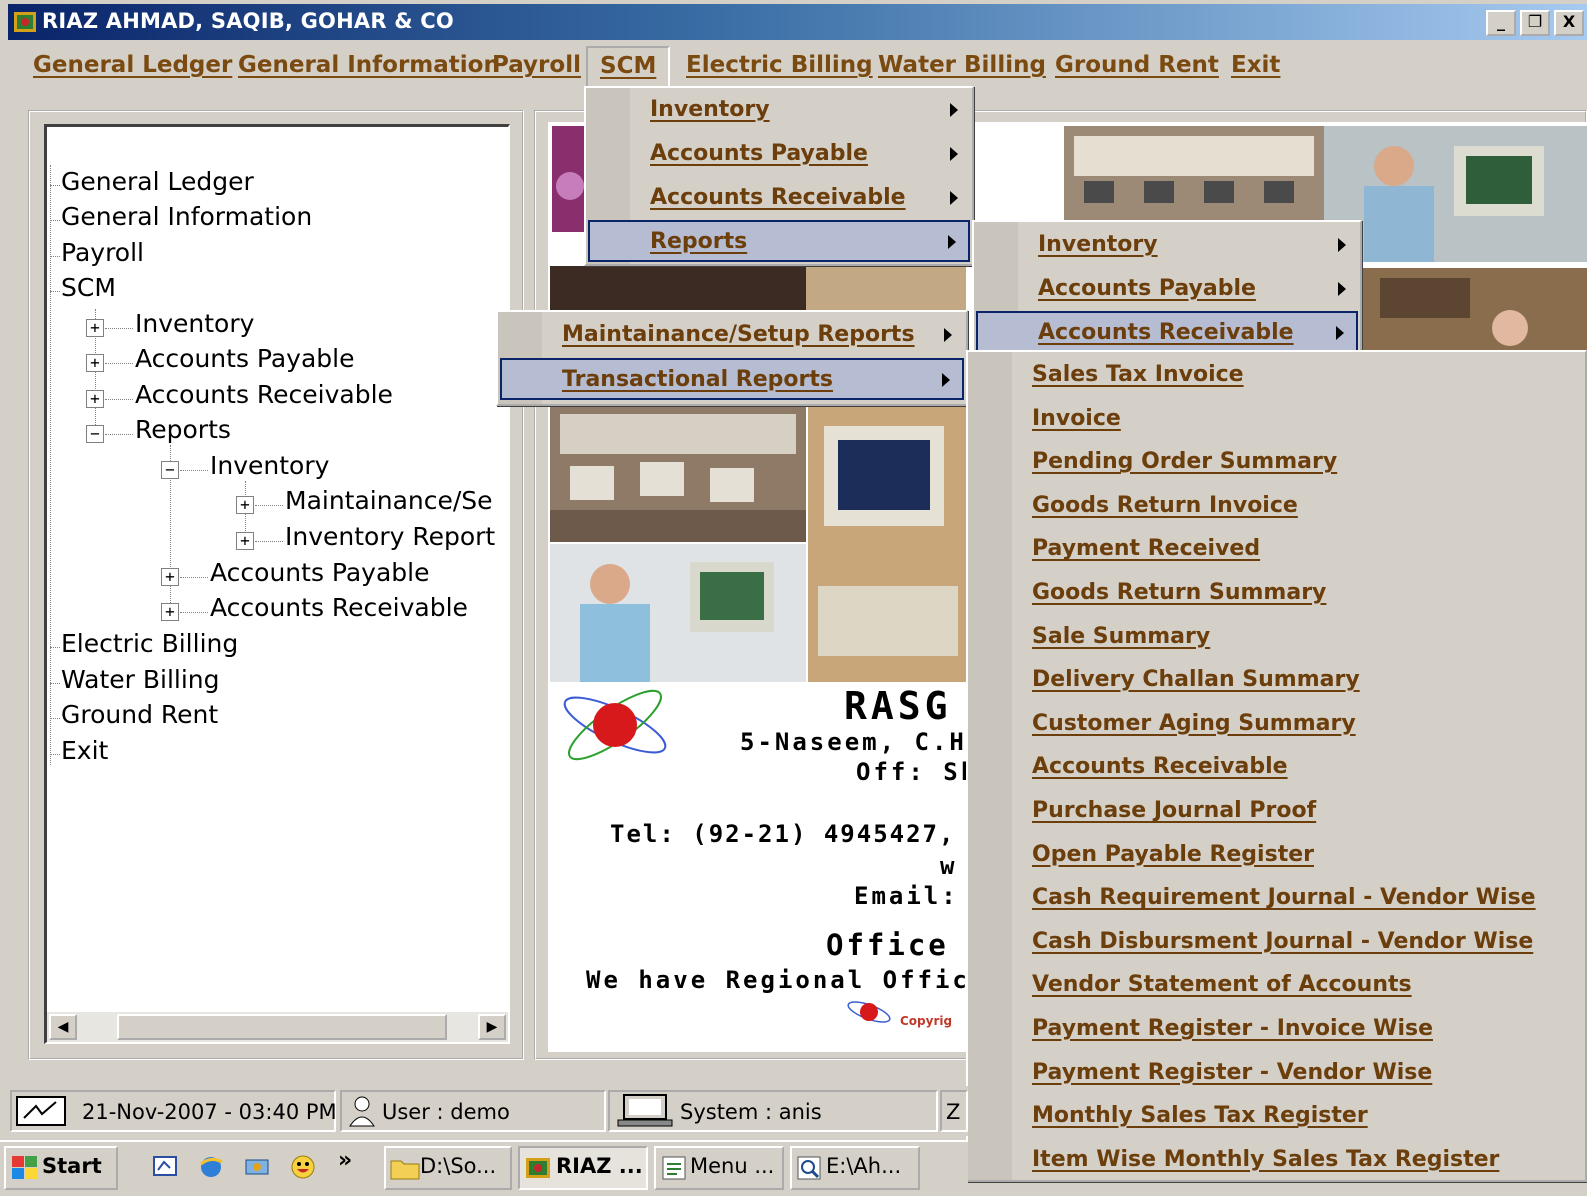 The image size is (1587, 1196). I want to click on reports-menu-accounts-receivable: Accounts Receivable, so click(1167, 332).